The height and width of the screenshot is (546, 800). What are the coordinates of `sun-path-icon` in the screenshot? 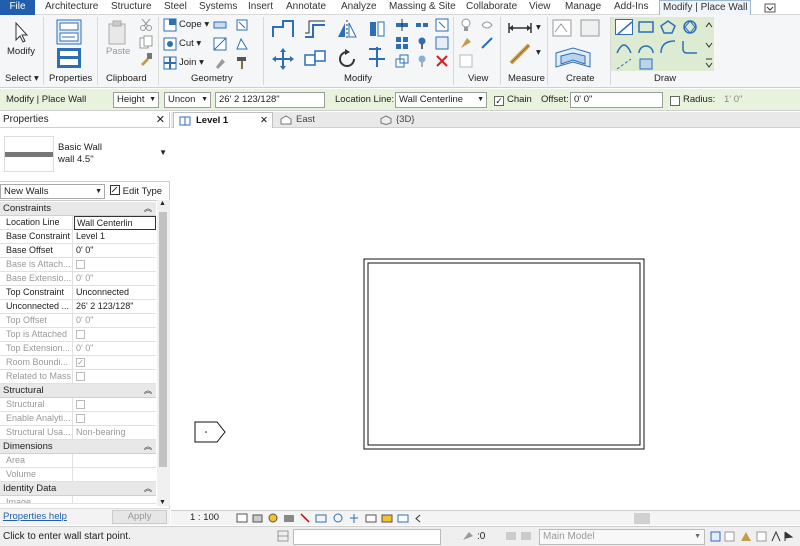 It's located at (273, 518).